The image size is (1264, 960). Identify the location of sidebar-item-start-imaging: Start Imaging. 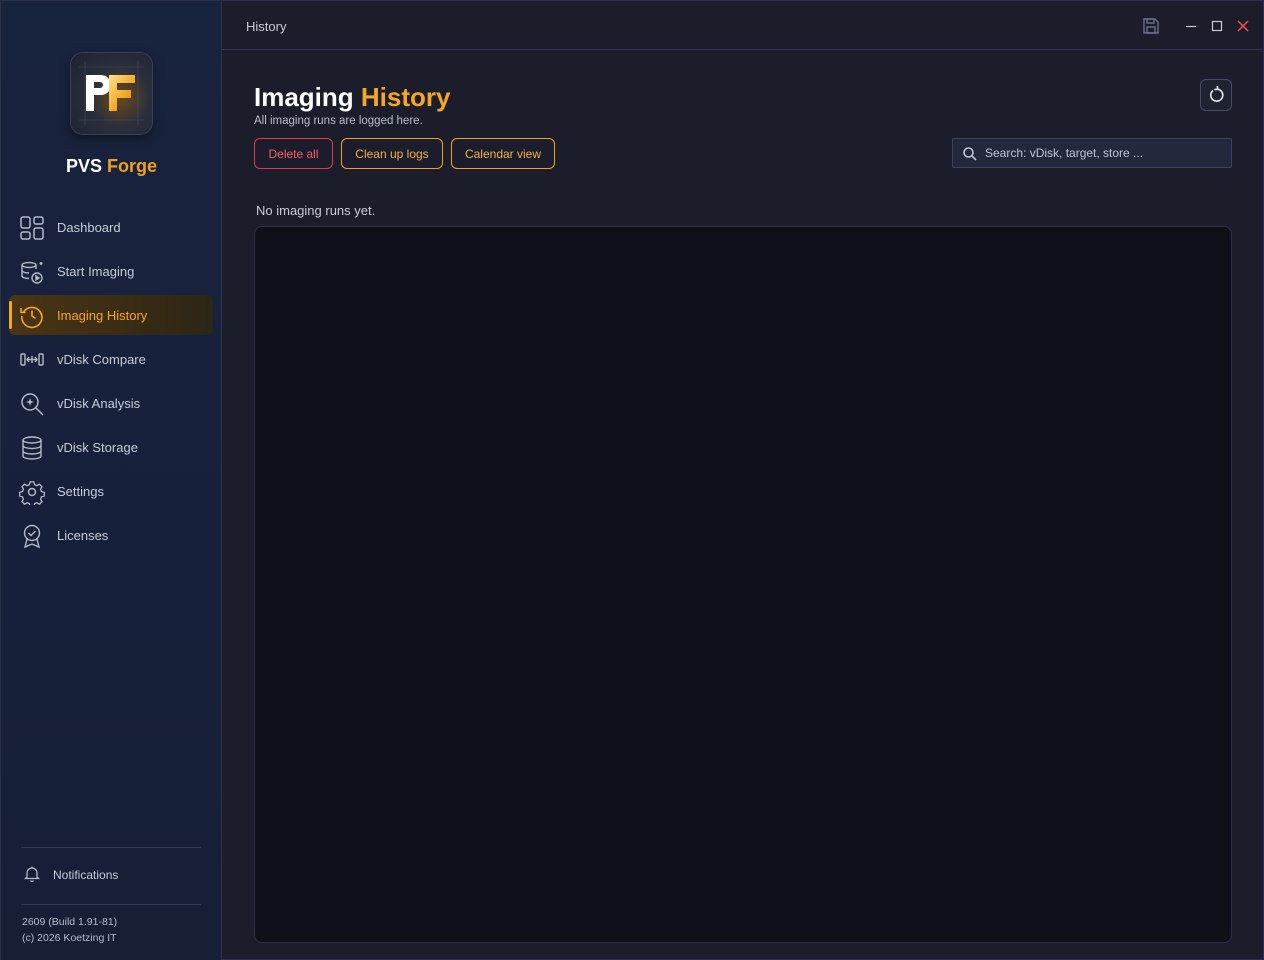
(111, 271).